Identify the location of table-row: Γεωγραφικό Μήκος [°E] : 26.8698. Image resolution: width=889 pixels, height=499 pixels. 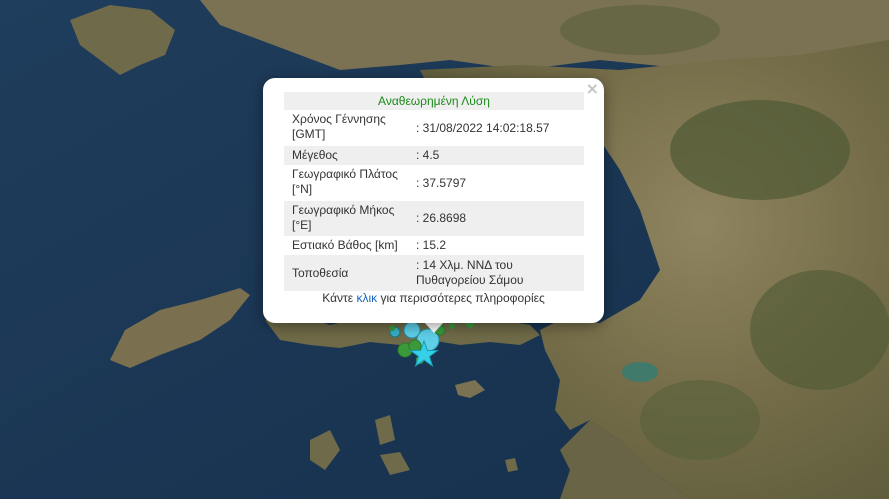
(434, 218).